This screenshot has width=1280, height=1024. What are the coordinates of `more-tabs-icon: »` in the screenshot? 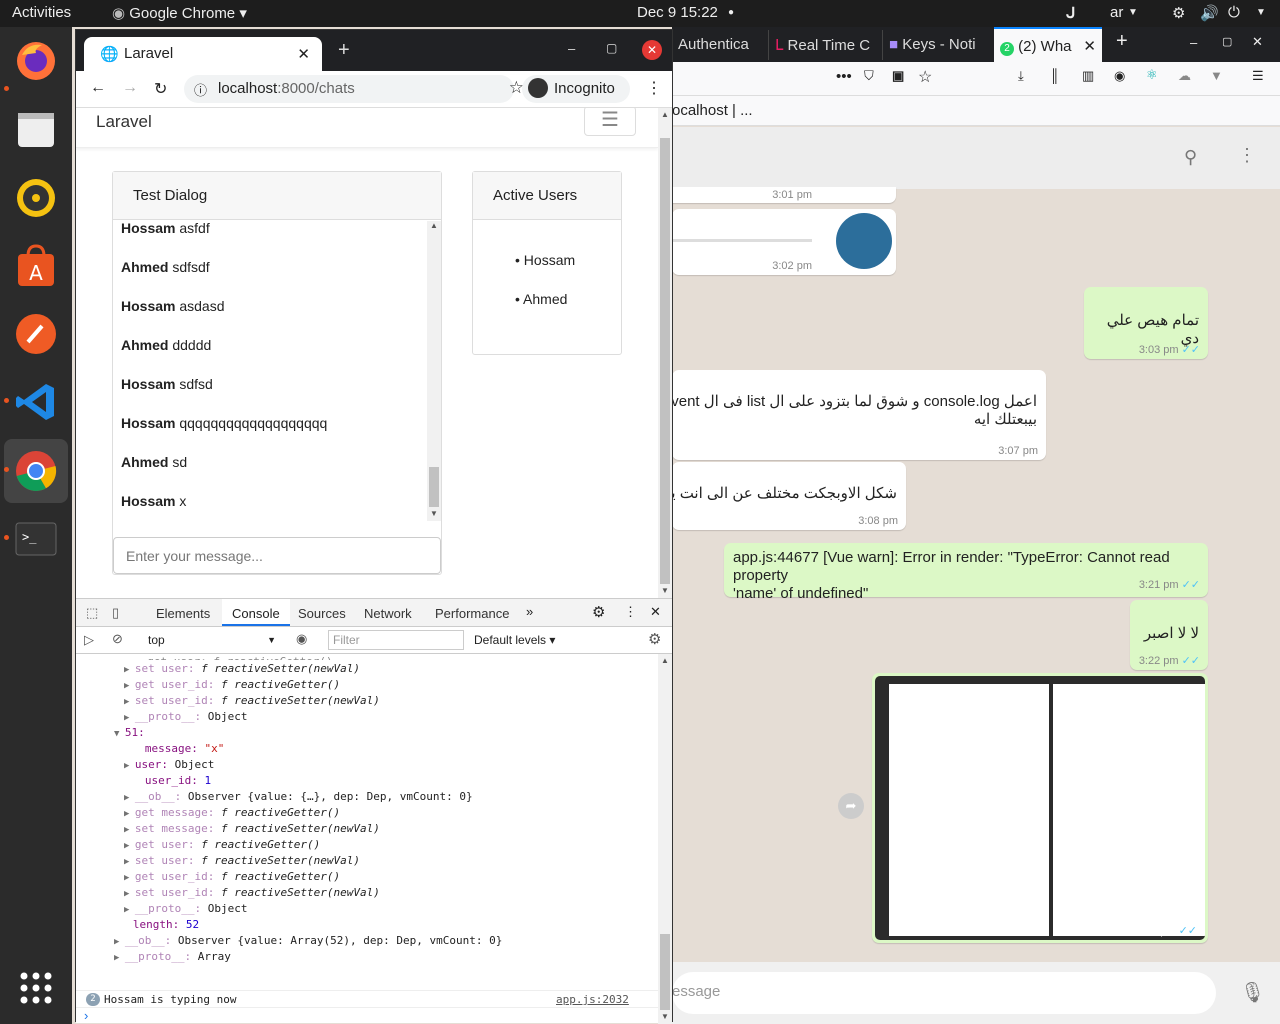 It's located at (529, 611).